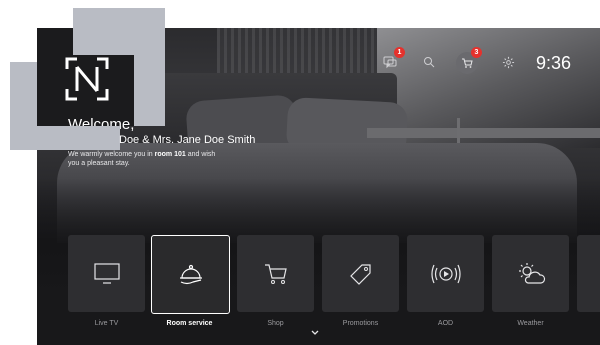 This screenshot has height=345, width=600. I want to click on tile-live-tv, so click(106, 273).